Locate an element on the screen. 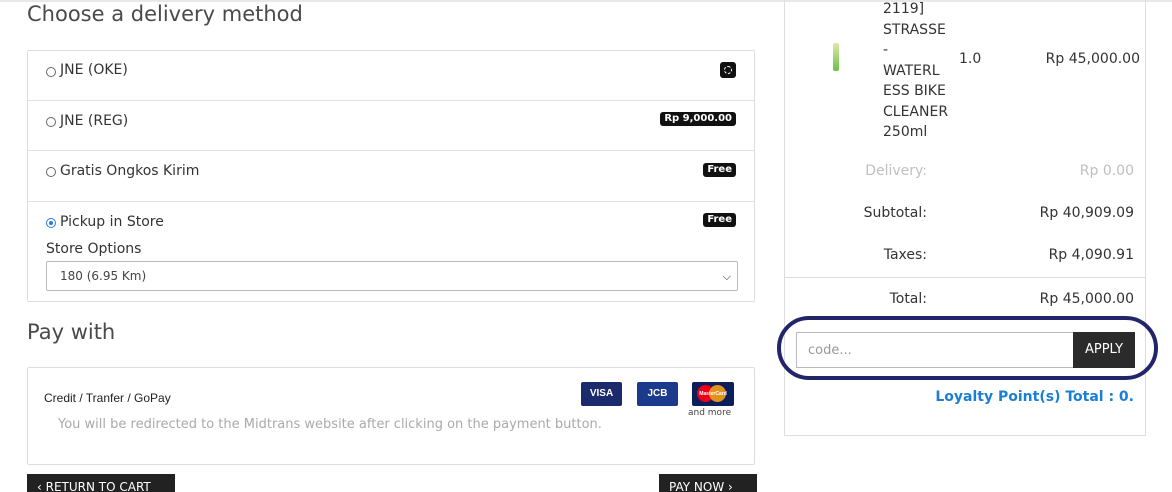 This screenshot has height=492, width=1172. taxes-label: Taxes: is located at coordinates (905, 255).